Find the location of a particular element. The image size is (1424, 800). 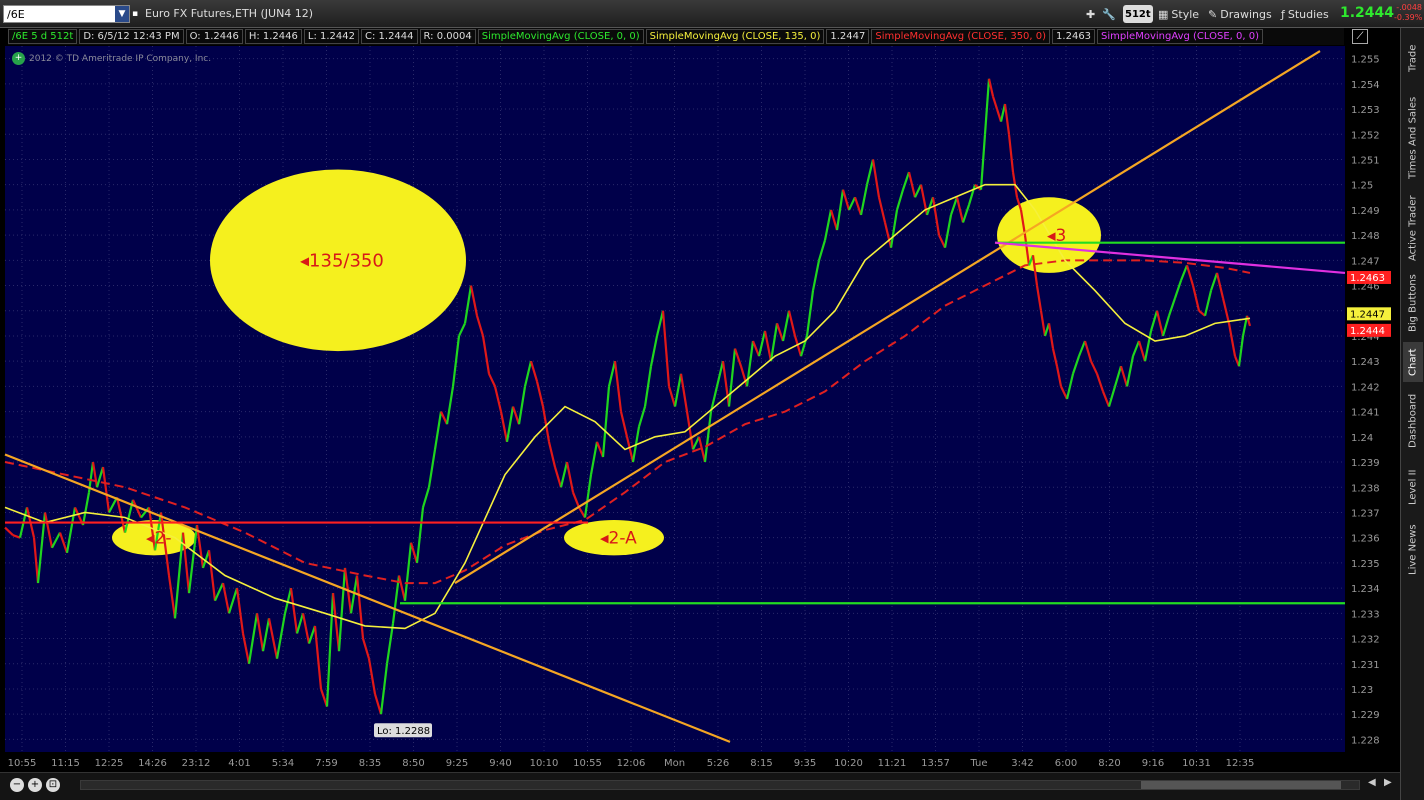

horizontal-scrollbar is located at coordinates (720, 785).